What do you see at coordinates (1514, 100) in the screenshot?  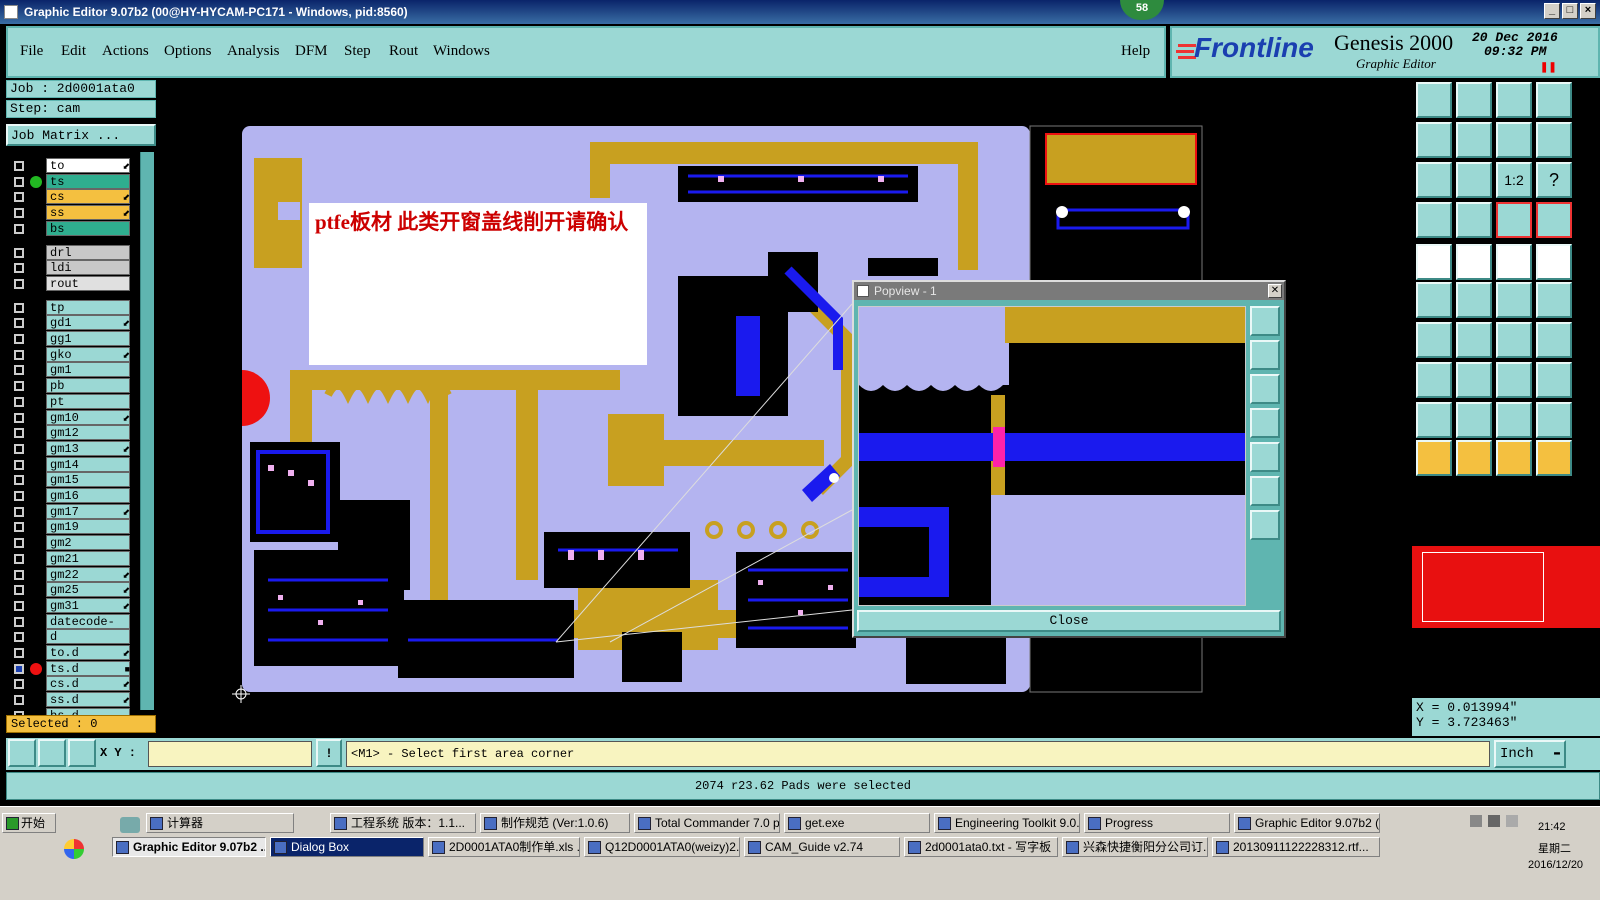 I see `home-icon` at bounding box center [1514, 100].